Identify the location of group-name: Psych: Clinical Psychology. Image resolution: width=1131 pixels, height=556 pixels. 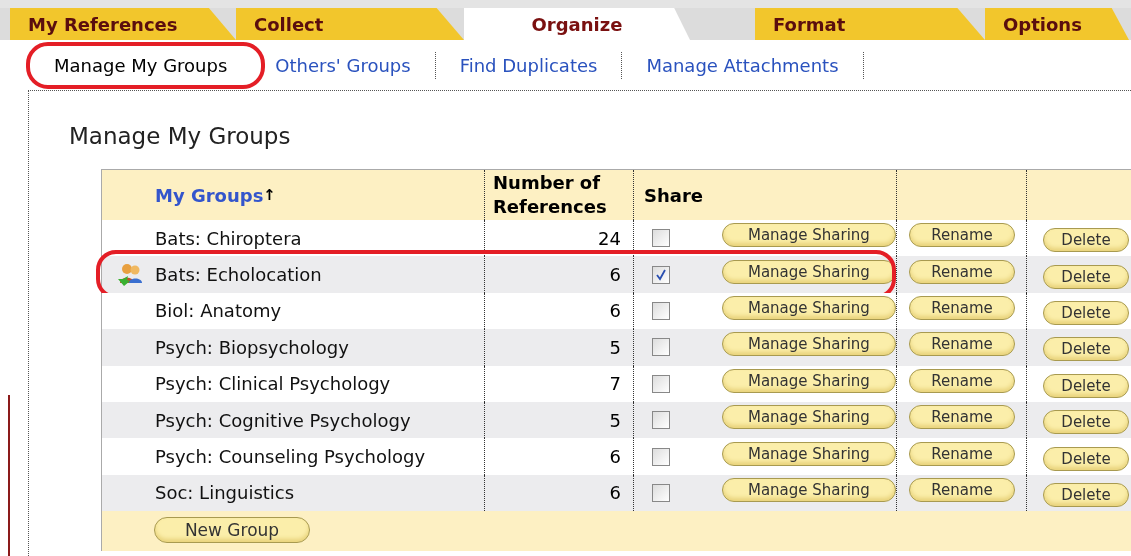
(273, 384).